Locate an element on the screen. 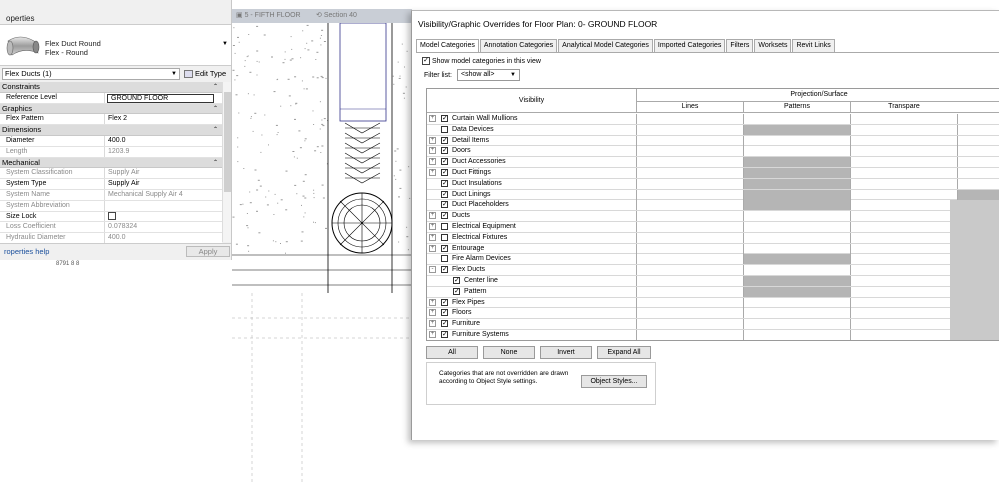  show-categories-row: ✓ Show model categories in this view is located at coordinates (481, 61).